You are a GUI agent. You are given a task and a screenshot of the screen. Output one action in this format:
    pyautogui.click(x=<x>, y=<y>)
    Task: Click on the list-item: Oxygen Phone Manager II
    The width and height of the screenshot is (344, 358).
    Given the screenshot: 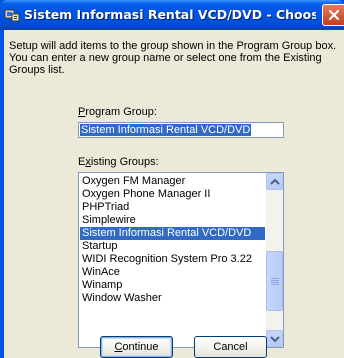 What is the action you would take?
    pyautogui.click(x=172, y=194)
    